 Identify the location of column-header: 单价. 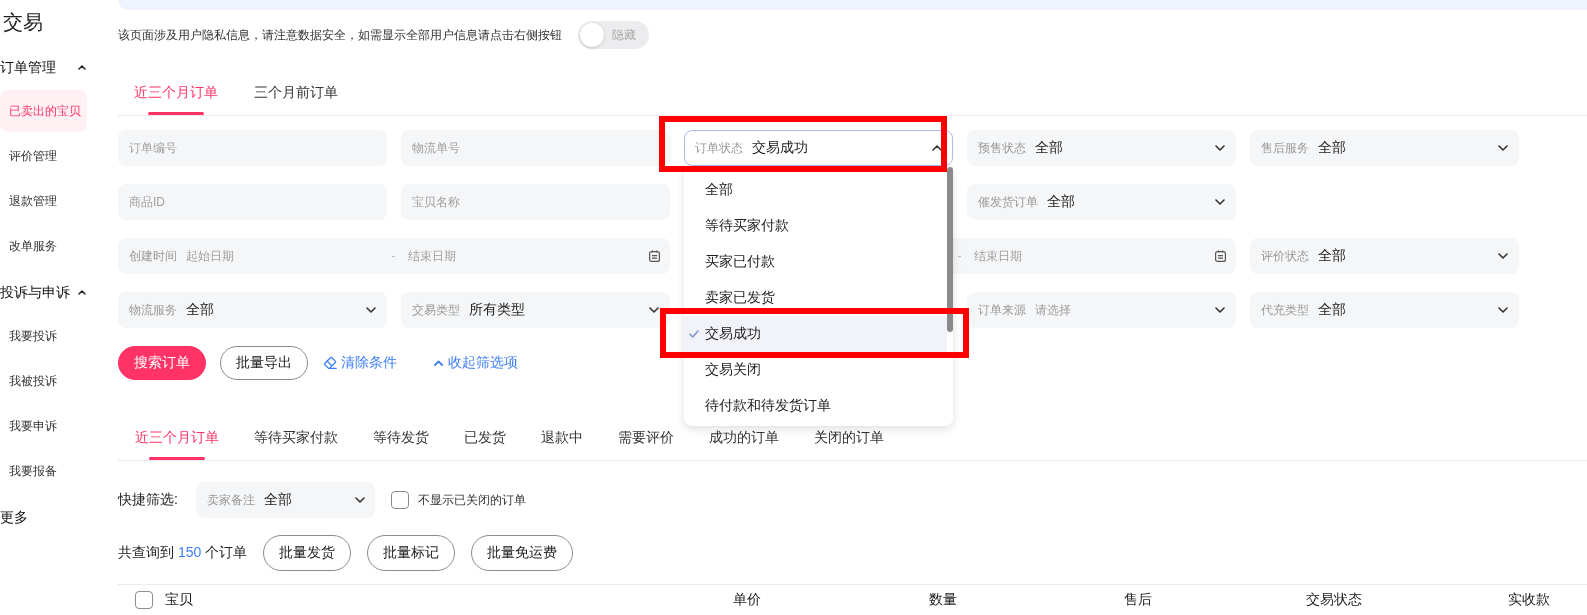
(747, 599).